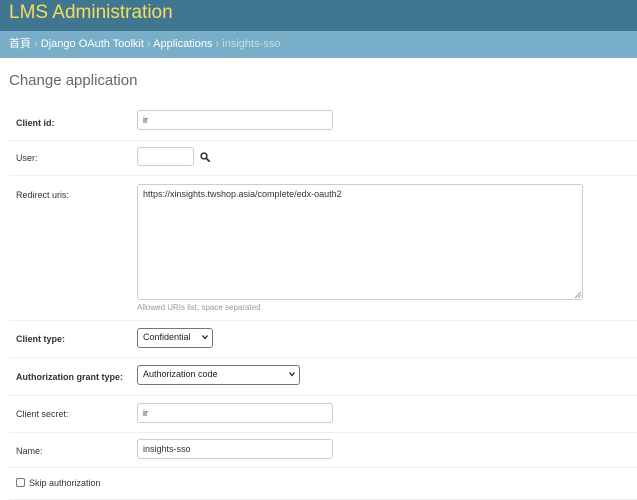  I want to click on skip-authorization-label: Skip authorization, so click(65, 483).